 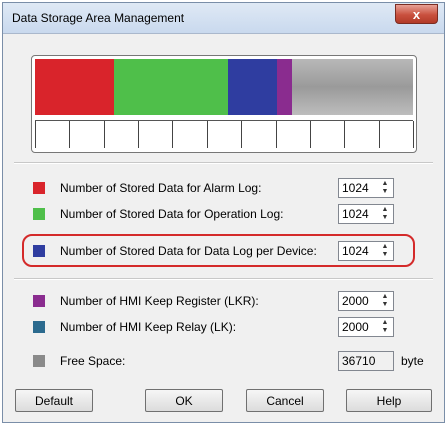 I want to click on free-space-field: 36710, so click(x=366, y=361).